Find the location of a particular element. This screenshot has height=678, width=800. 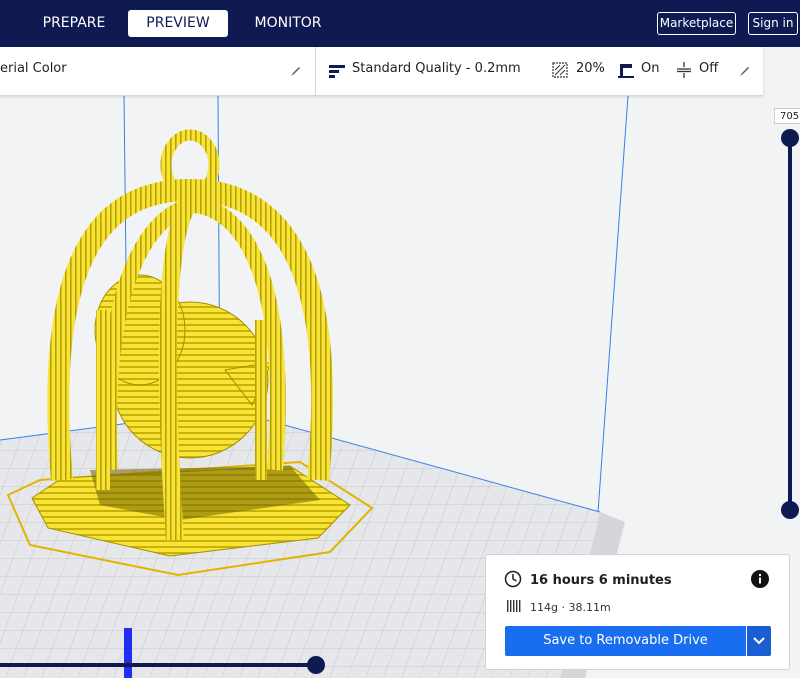

chevron-down-icon is located at coordinates (759, 641).